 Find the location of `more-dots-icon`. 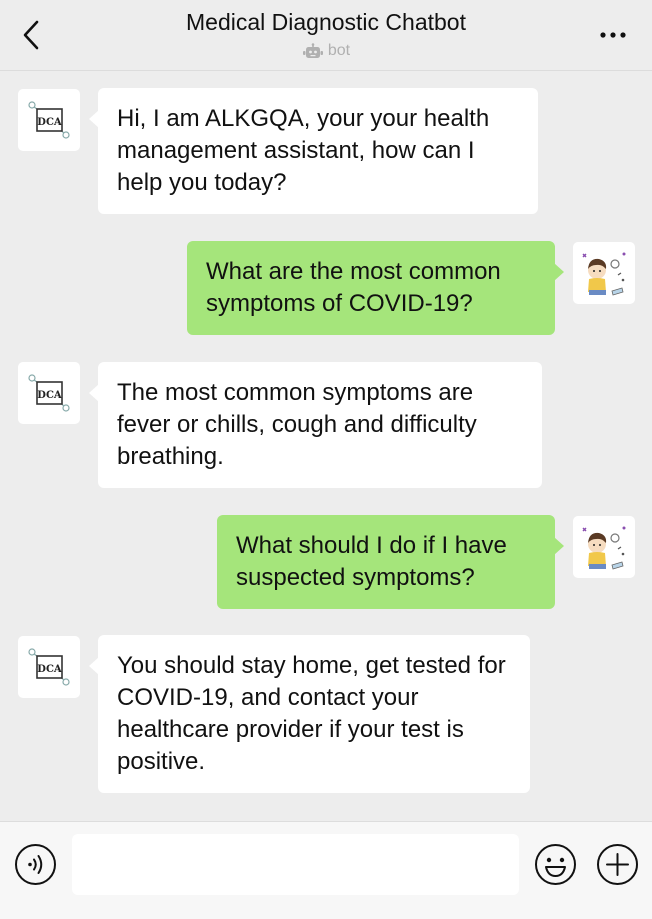

more-dots-icon is located at coordinates (613, 35).